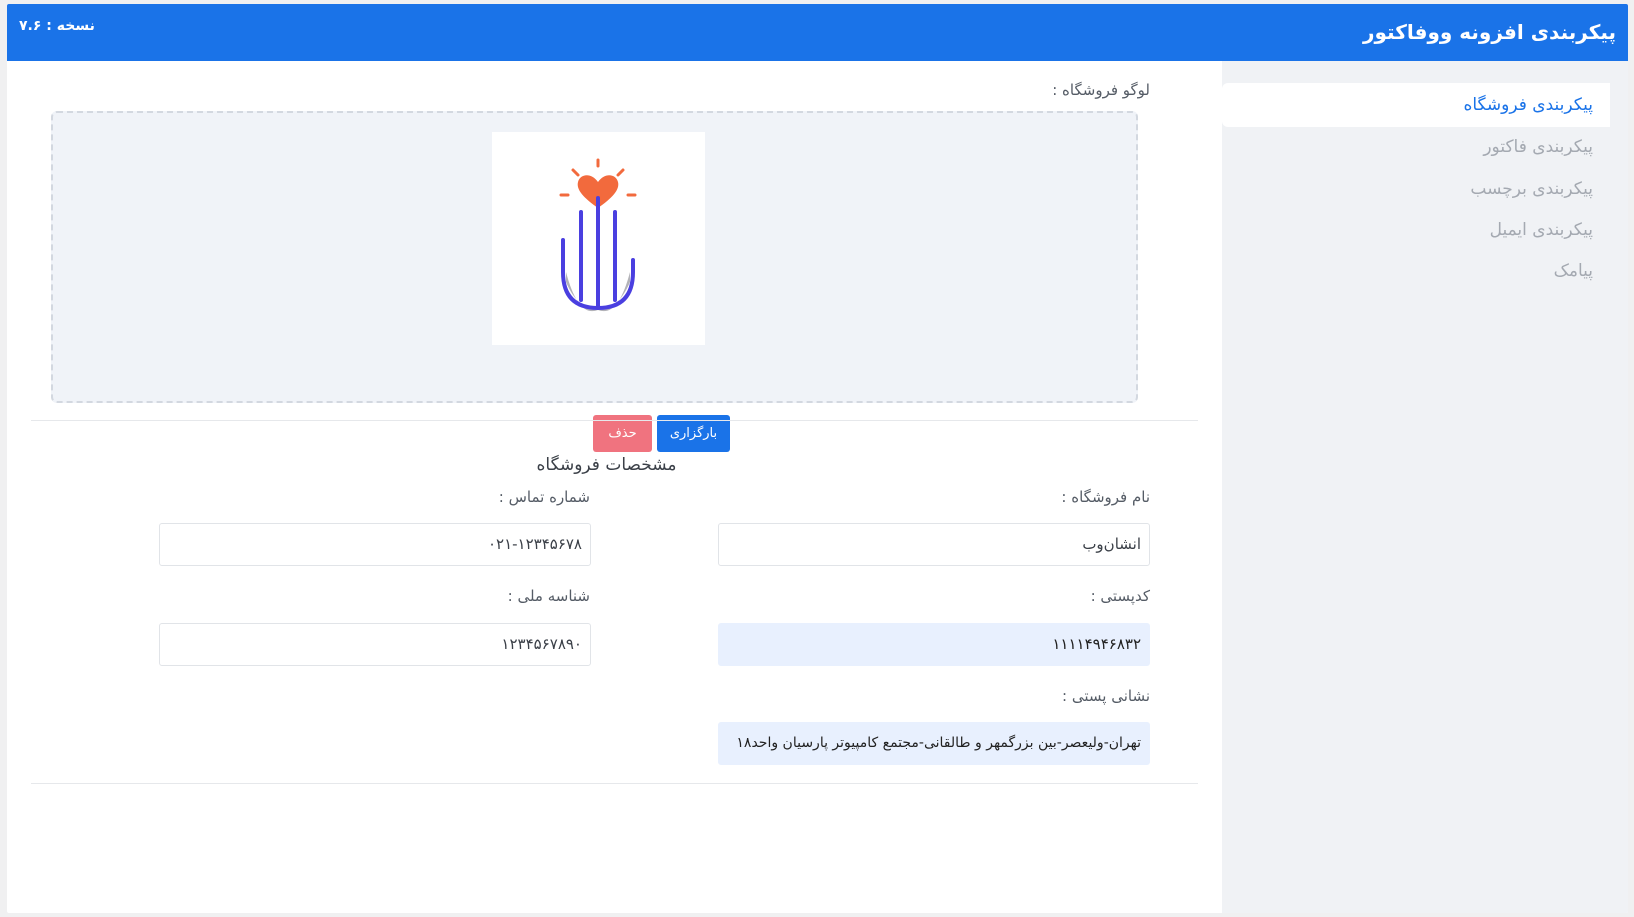 The image size is (1634, 917). Describe the element at coordinates (375, 544) in the screenshot. I see `phone-field: ۰۲۱-۱۲۳۴۵۶۷۸` at that location.